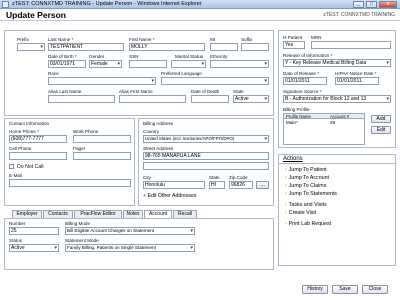  Describe the element at coordinates (102, 81) in the screenshot. I see `race-select` at that location.